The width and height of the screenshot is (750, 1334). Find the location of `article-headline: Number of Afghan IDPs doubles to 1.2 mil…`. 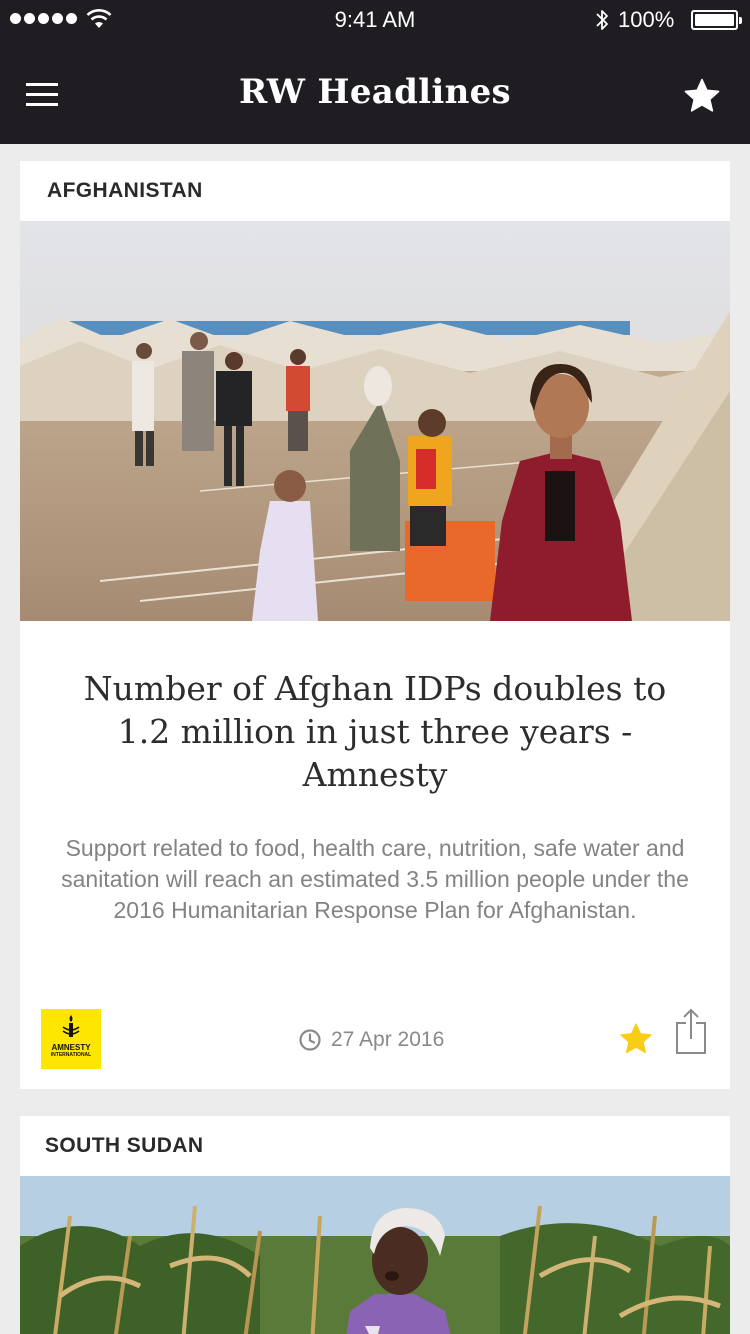

article-headline: Number of Afghan IDPs doubles to 1.2 mil… is located at coordinates (375, 731).